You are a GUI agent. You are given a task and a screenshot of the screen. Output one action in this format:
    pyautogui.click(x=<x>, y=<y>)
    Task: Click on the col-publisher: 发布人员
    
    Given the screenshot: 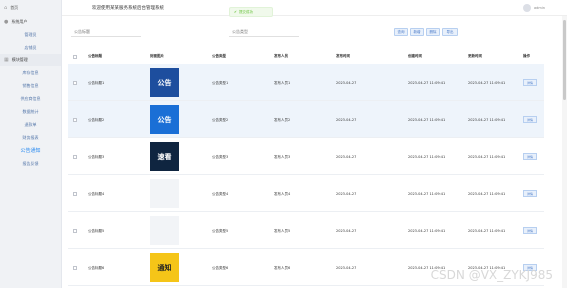 What is the action you would take?
    pyautogui.click(x=281, y=56)
    